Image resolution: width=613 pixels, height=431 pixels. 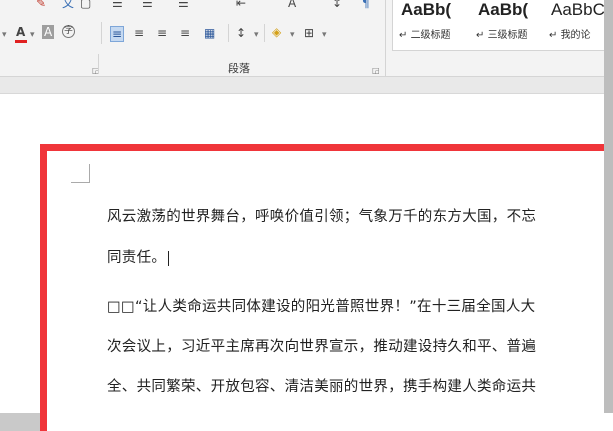 I want to click on sort-icon: ↕, so click(x=337, y=5).